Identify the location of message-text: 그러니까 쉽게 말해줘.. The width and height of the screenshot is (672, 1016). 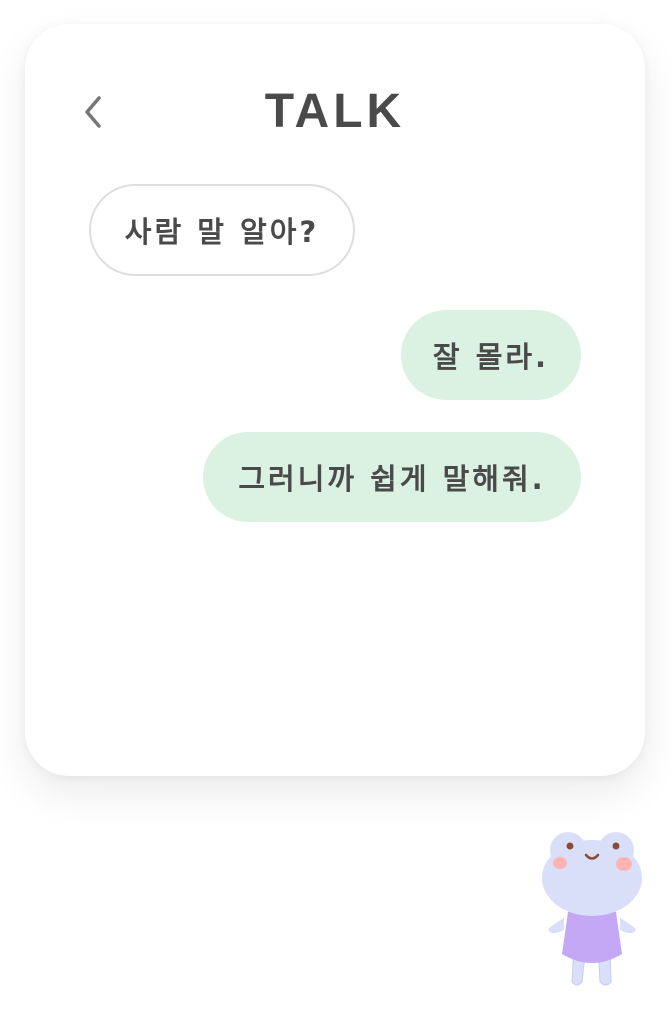
(392, 479).